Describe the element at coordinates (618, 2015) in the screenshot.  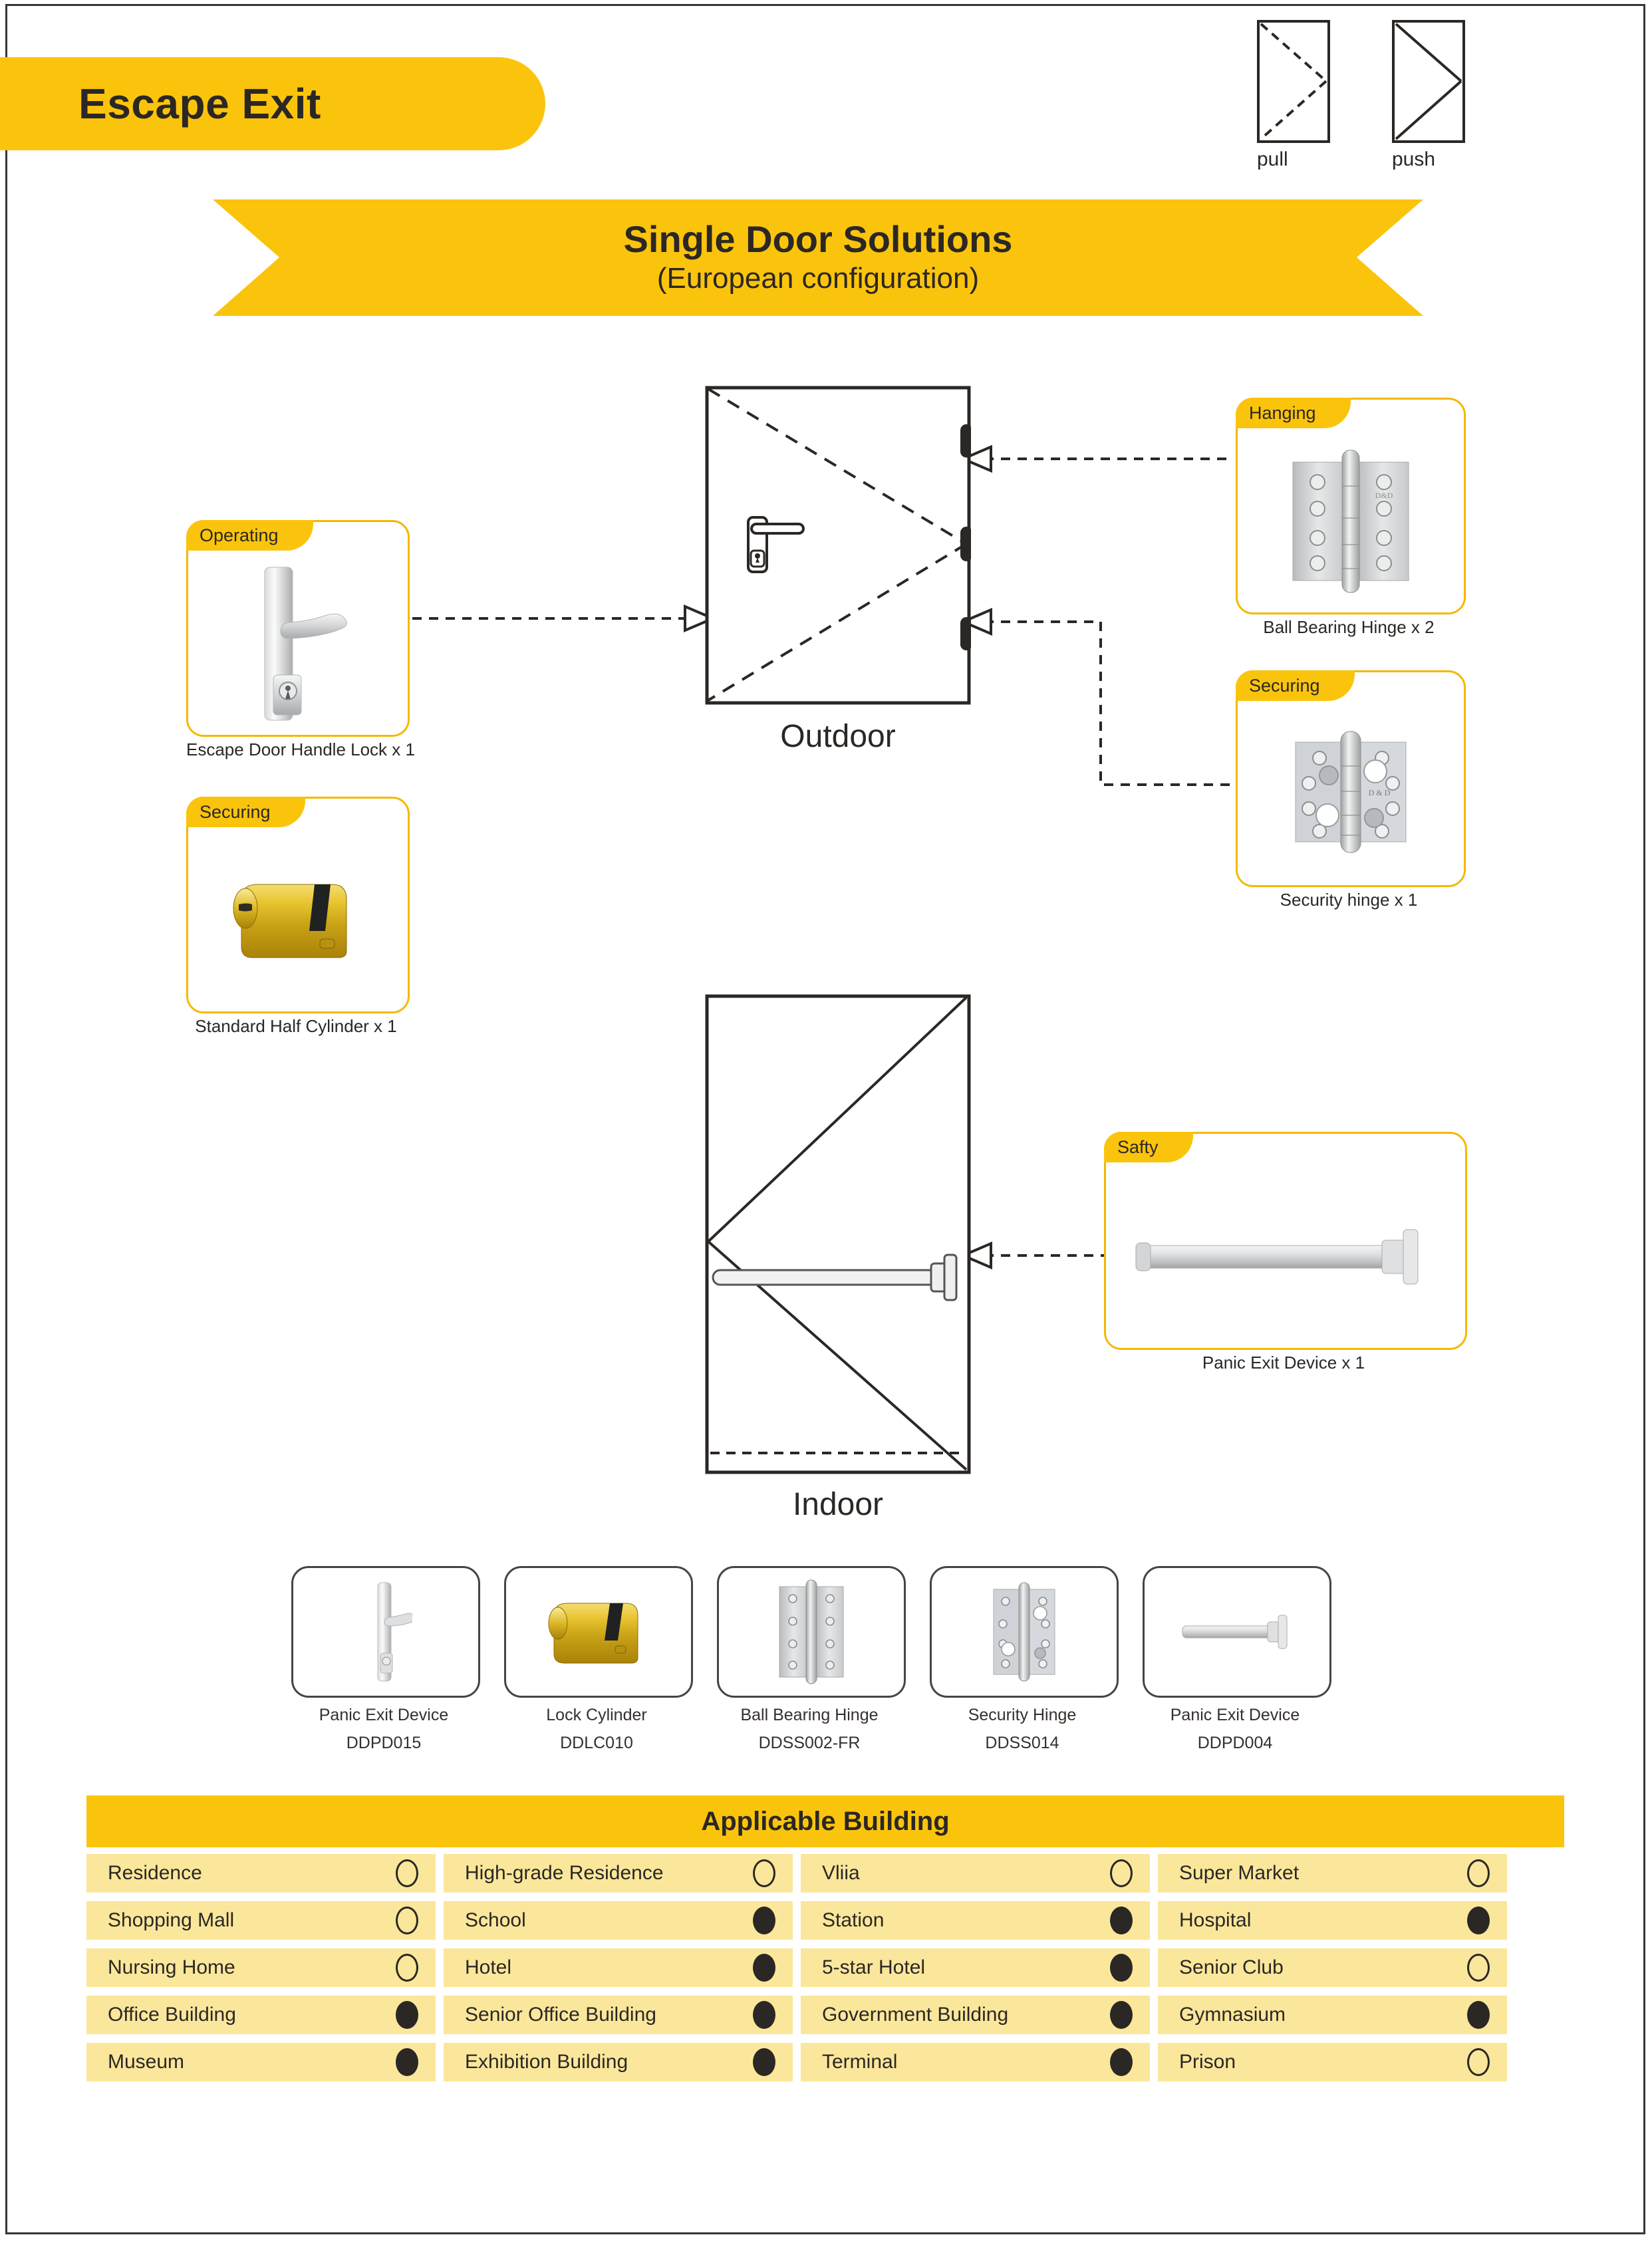
I see `applicable-building-cell: Senior Office Building` at that location.